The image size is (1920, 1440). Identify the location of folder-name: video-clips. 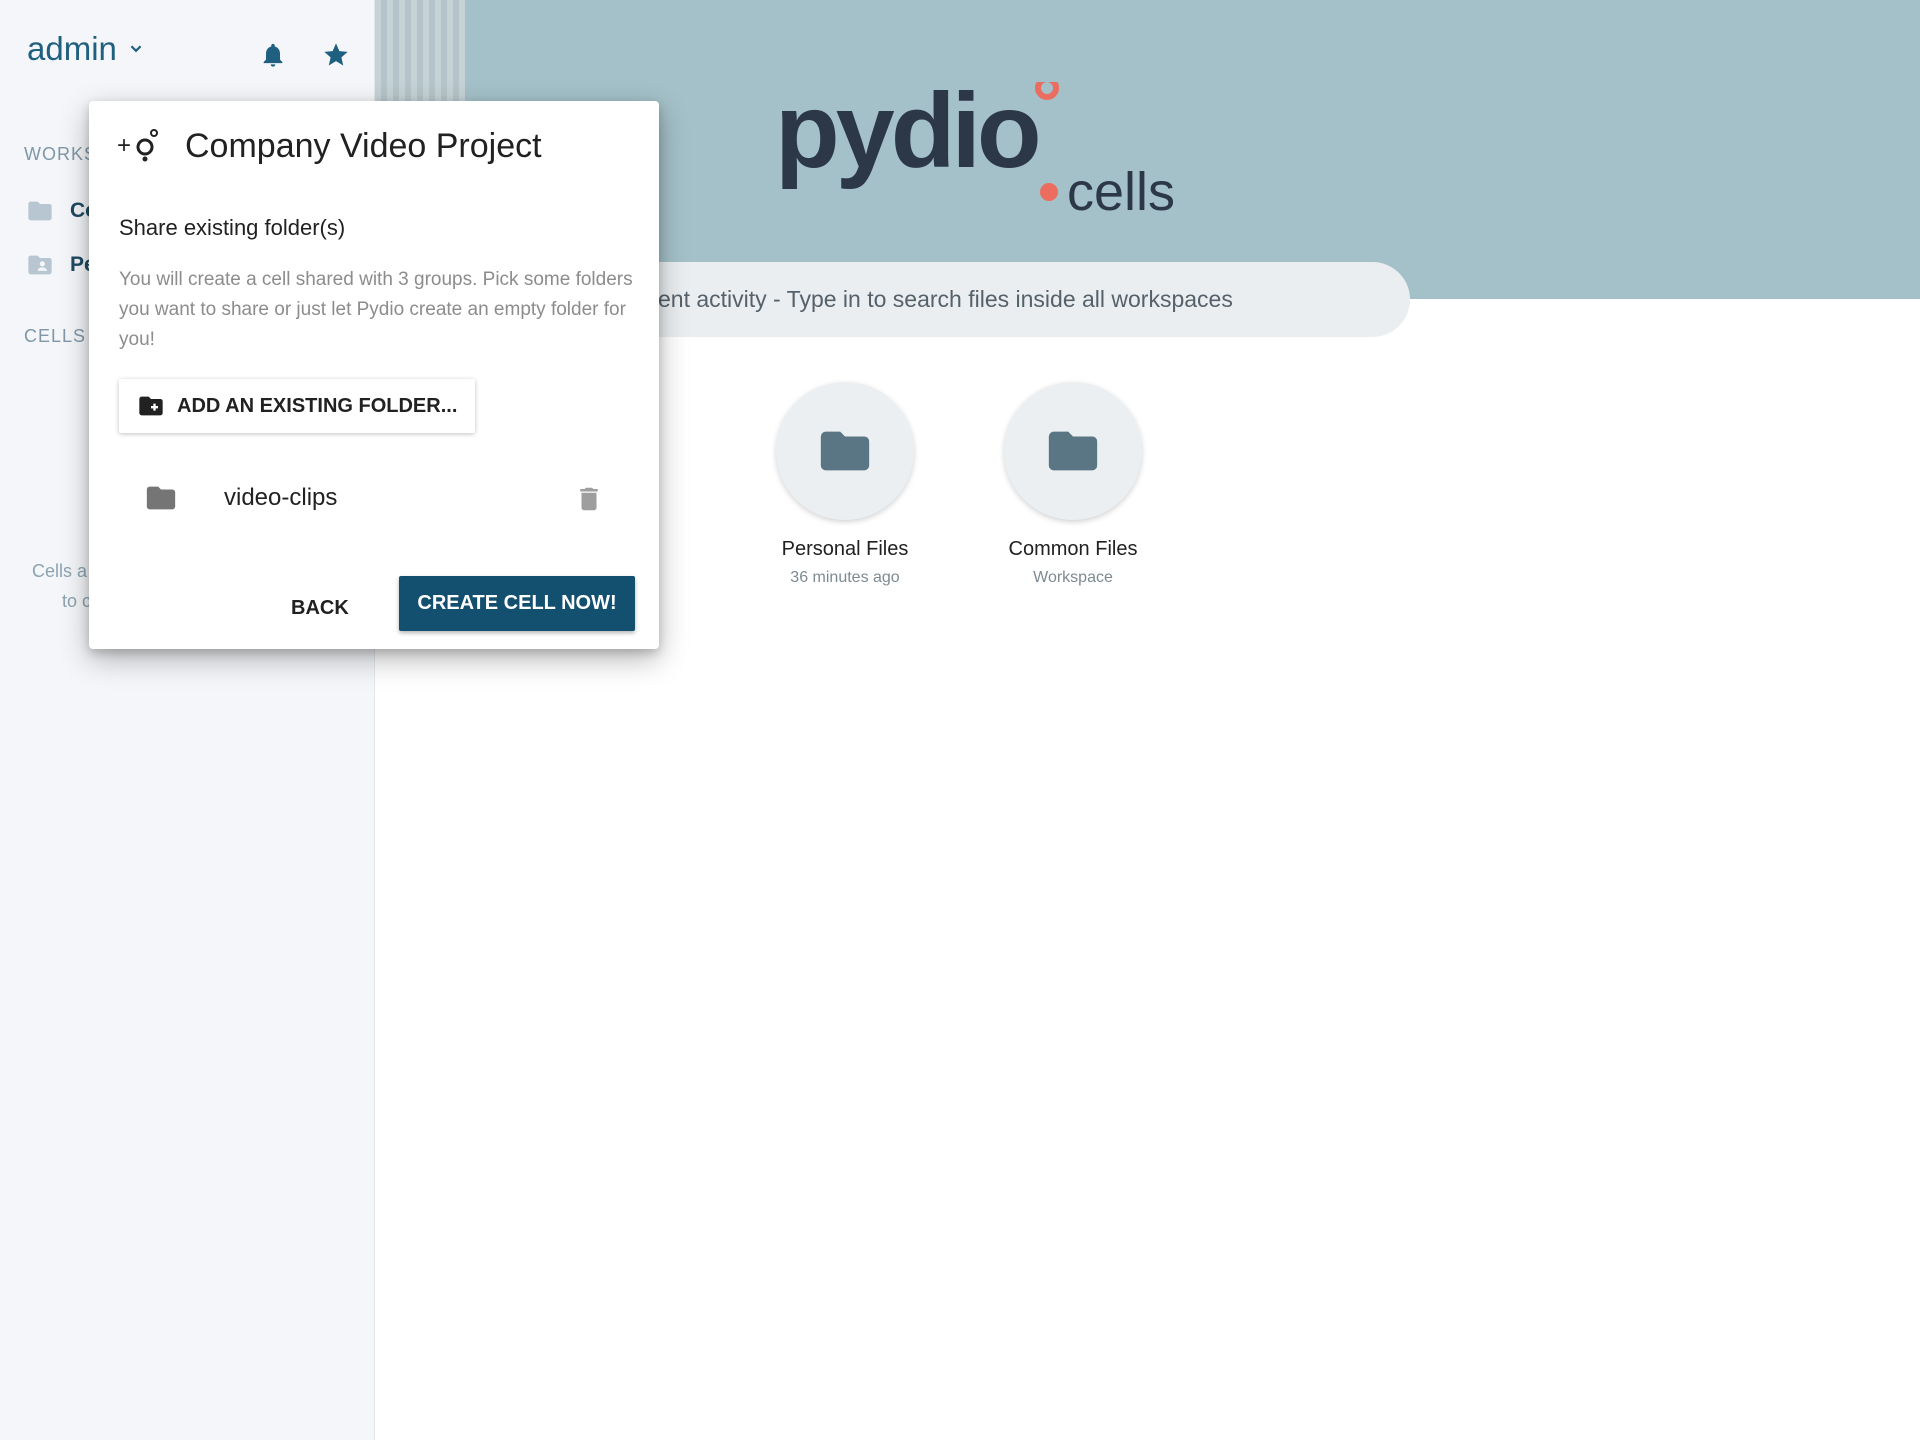
(281, 497).